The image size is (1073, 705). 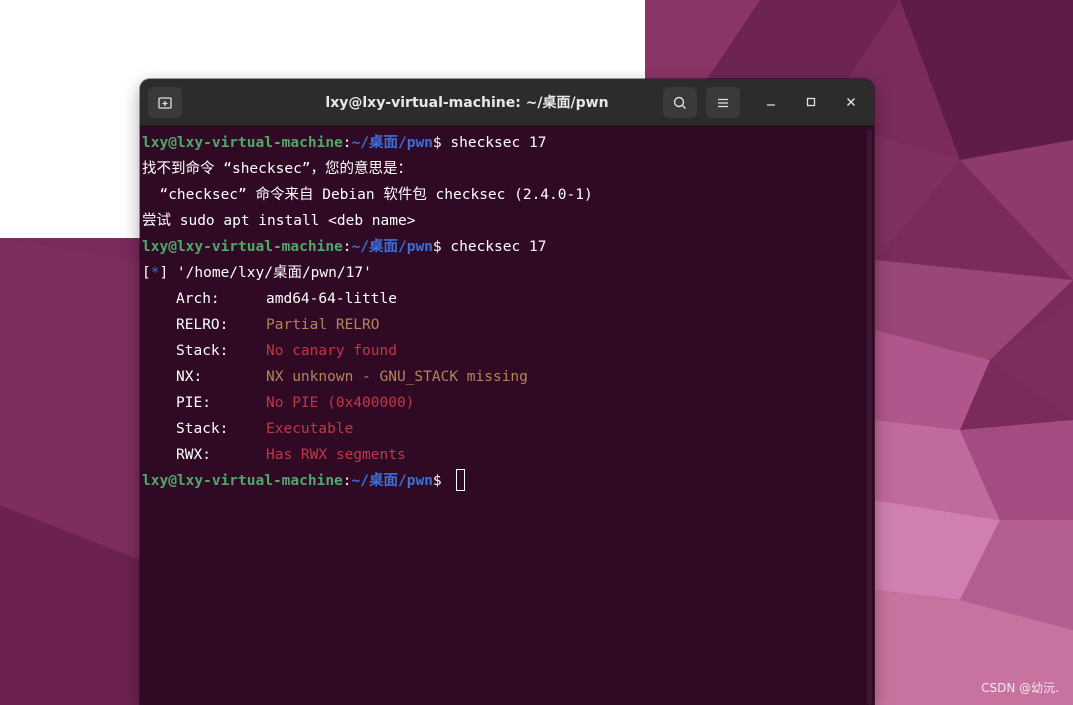 I want to click on prop-line-pie: PIE: No PIE (0x400000), so click(x=295, y=403).